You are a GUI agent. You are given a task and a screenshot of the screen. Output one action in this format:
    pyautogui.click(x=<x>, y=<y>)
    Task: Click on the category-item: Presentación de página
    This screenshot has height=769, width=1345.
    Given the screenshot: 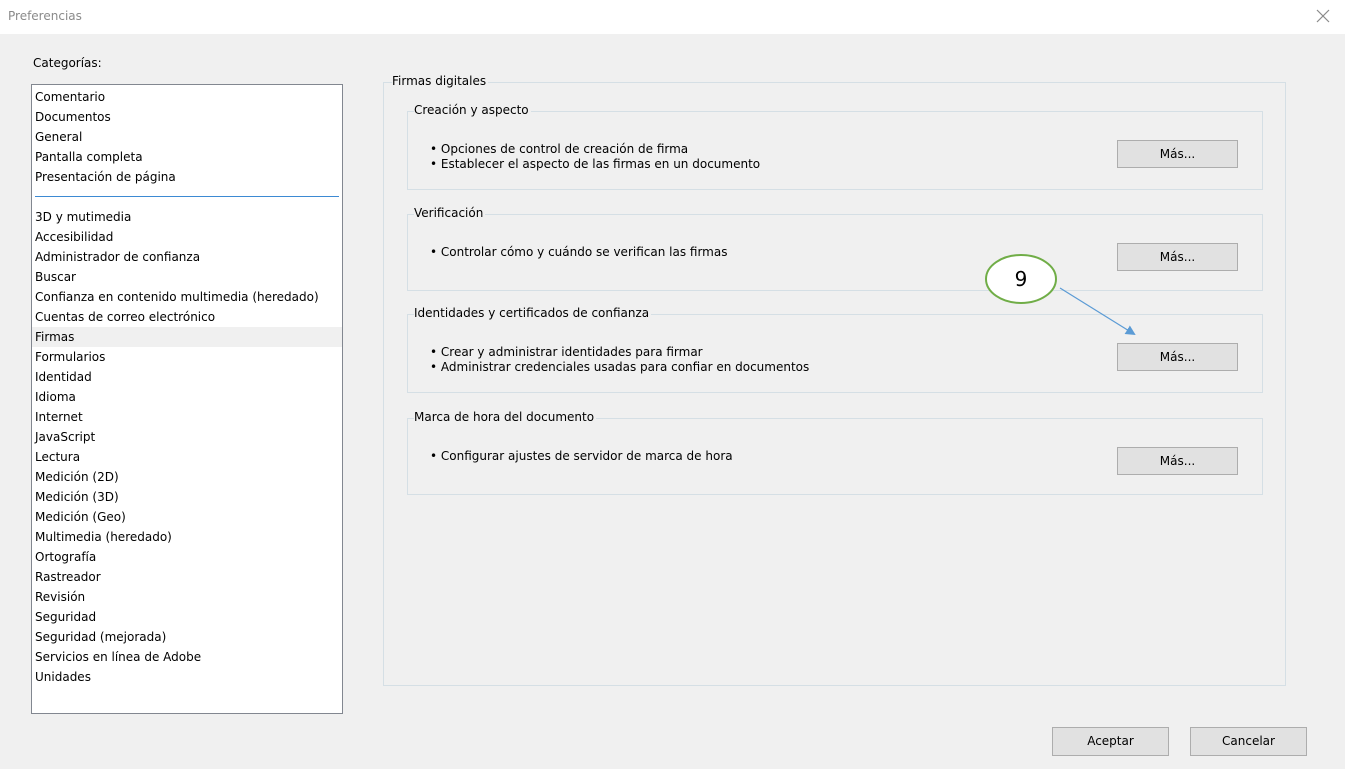 What is the action you would take?
    pyautogui.click(x=187, y=177)
    